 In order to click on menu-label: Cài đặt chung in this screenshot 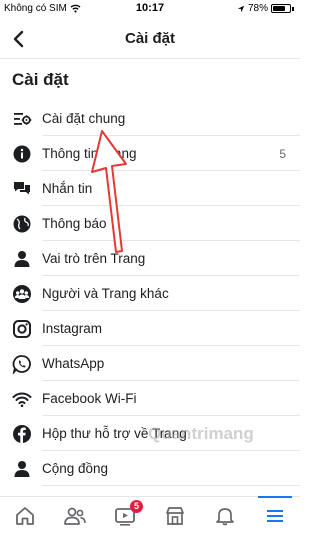, I will do `click(84, 118)`.